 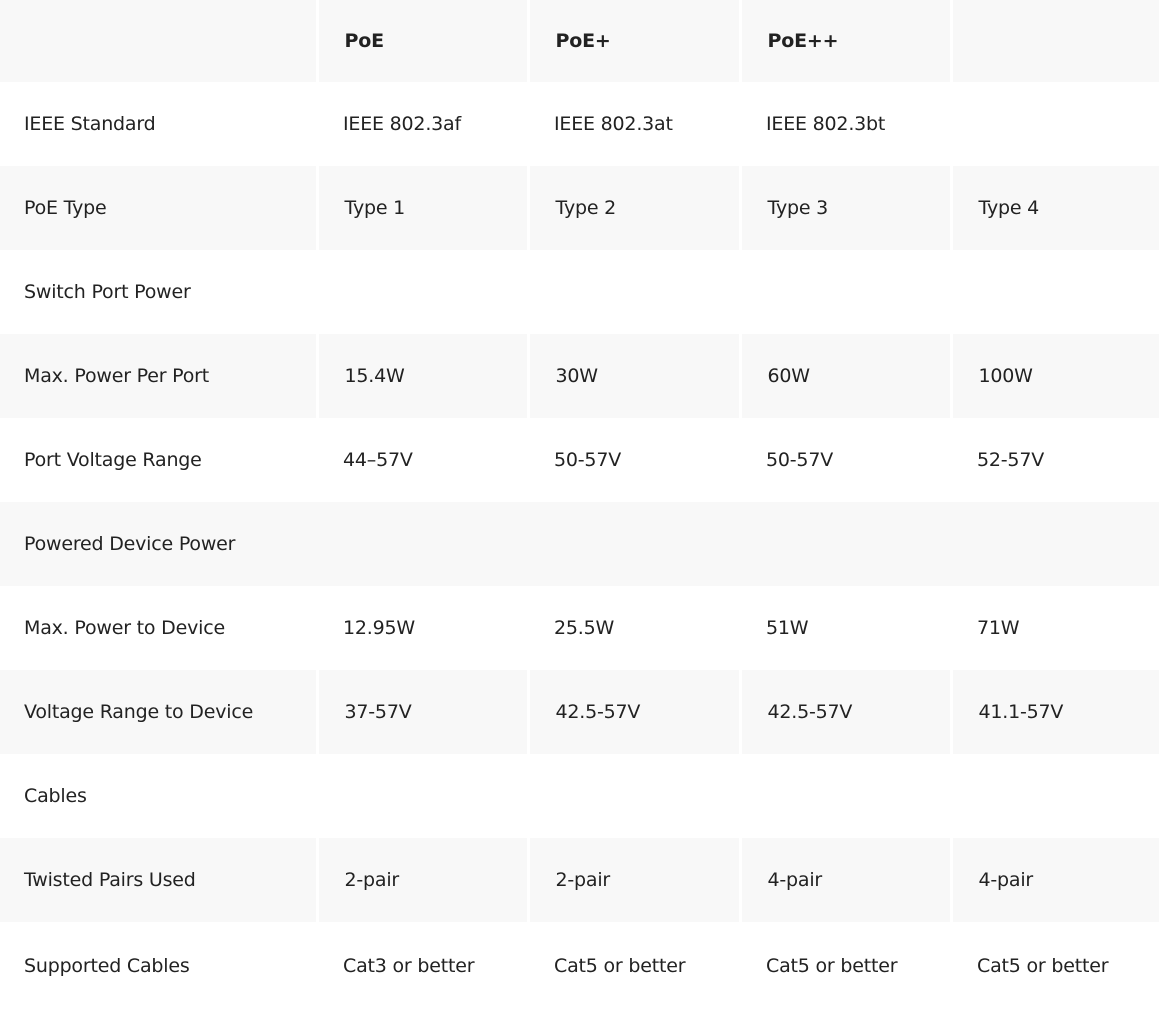 I want to click on table-row-max-power-per-port: Max. Power Per Port 15.4W 30W 60W 100W, so click(x=579, y=376).